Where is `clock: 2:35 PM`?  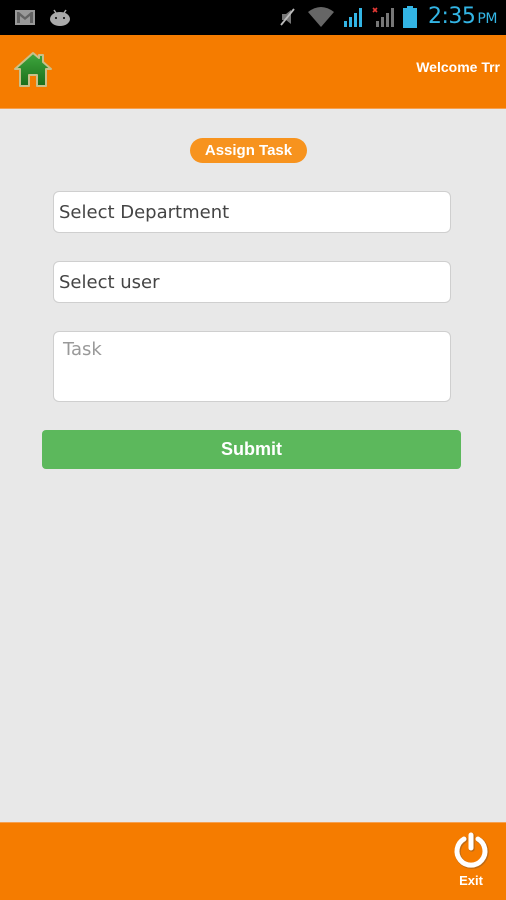
clock: 2:35 PM is located at coordinates (462, 16).